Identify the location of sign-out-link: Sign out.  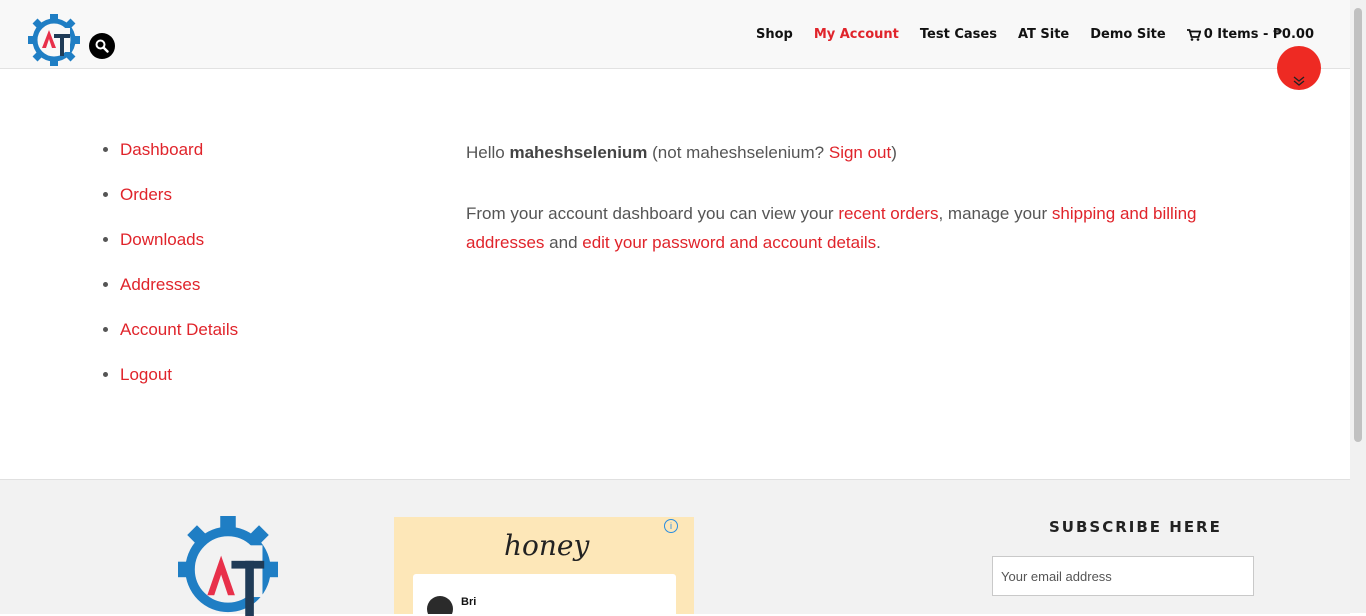
(860, 152).